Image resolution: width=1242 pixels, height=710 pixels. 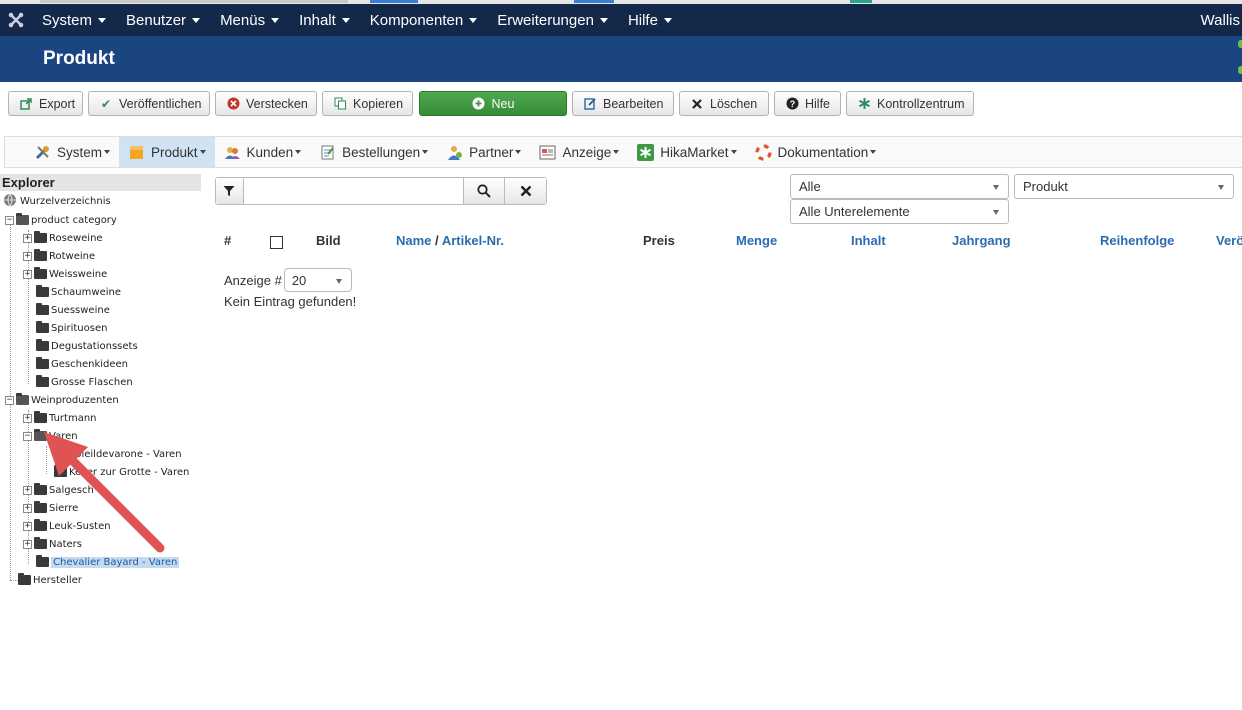 I want to click on tree-node: Grosse Flaschen, so click(x=84, y=382).